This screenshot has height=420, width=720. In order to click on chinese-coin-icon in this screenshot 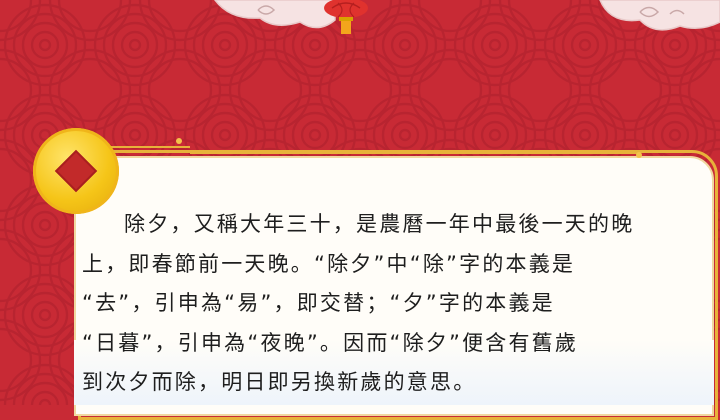, I will do `click(76, 171)`.